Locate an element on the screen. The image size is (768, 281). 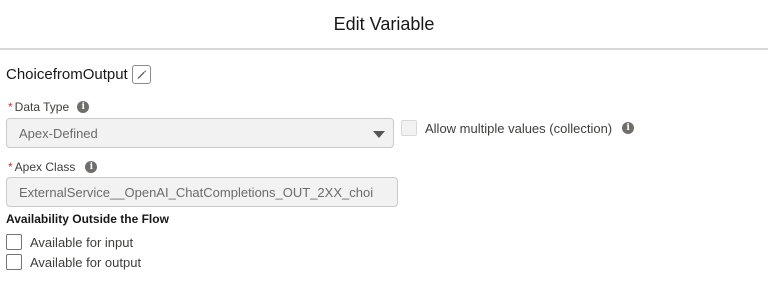
edit-name-button is located at coordinates (141, 74).